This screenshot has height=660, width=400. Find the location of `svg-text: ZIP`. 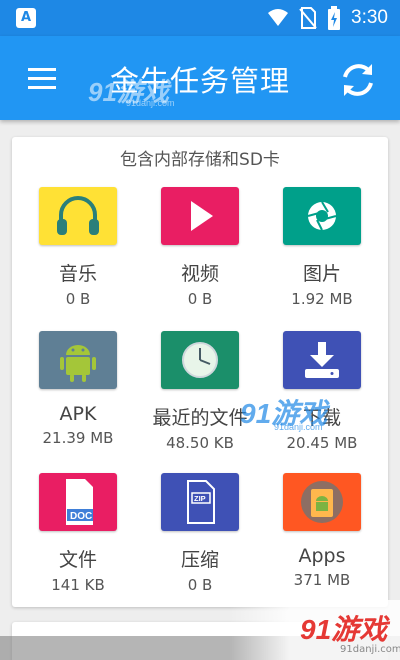

svg-text: ZIP is located at coordinates (200, 498).